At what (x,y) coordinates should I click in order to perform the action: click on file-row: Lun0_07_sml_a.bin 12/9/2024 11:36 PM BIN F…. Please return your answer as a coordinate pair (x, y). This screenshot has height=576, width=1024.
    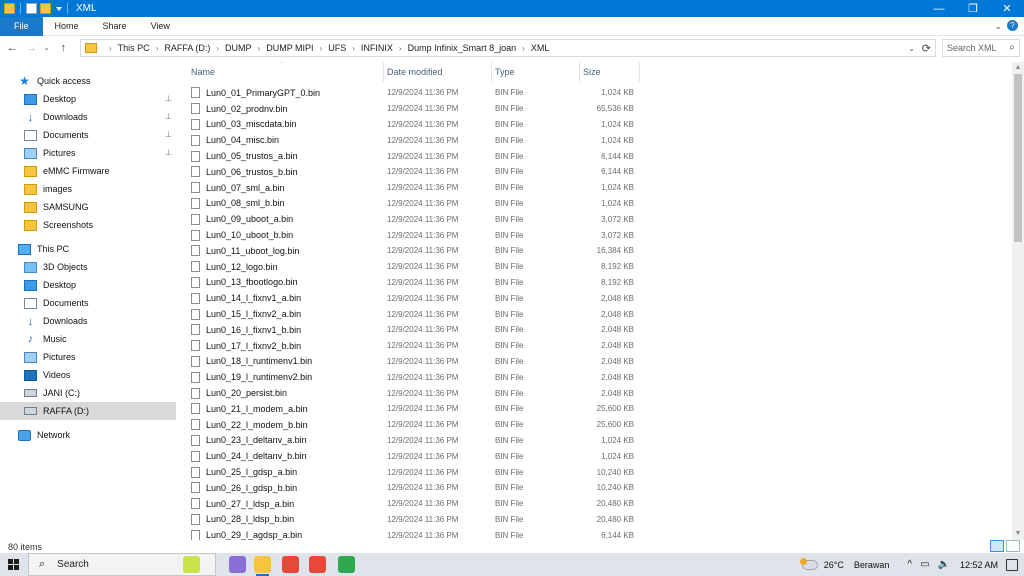
    Looking at the image, I should click on (417, 188).